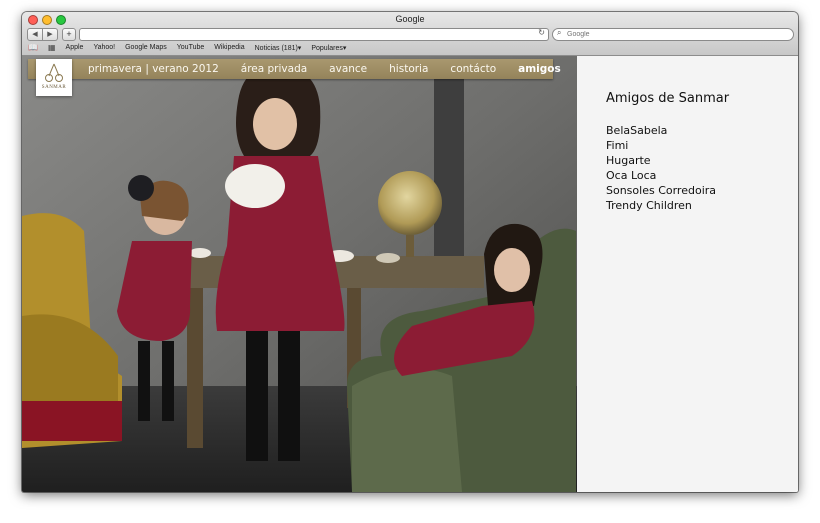  What do you see at coordinates (35, 34) in the screenshot?
I see `back-button: ◀` at bounding box center [35, 34].